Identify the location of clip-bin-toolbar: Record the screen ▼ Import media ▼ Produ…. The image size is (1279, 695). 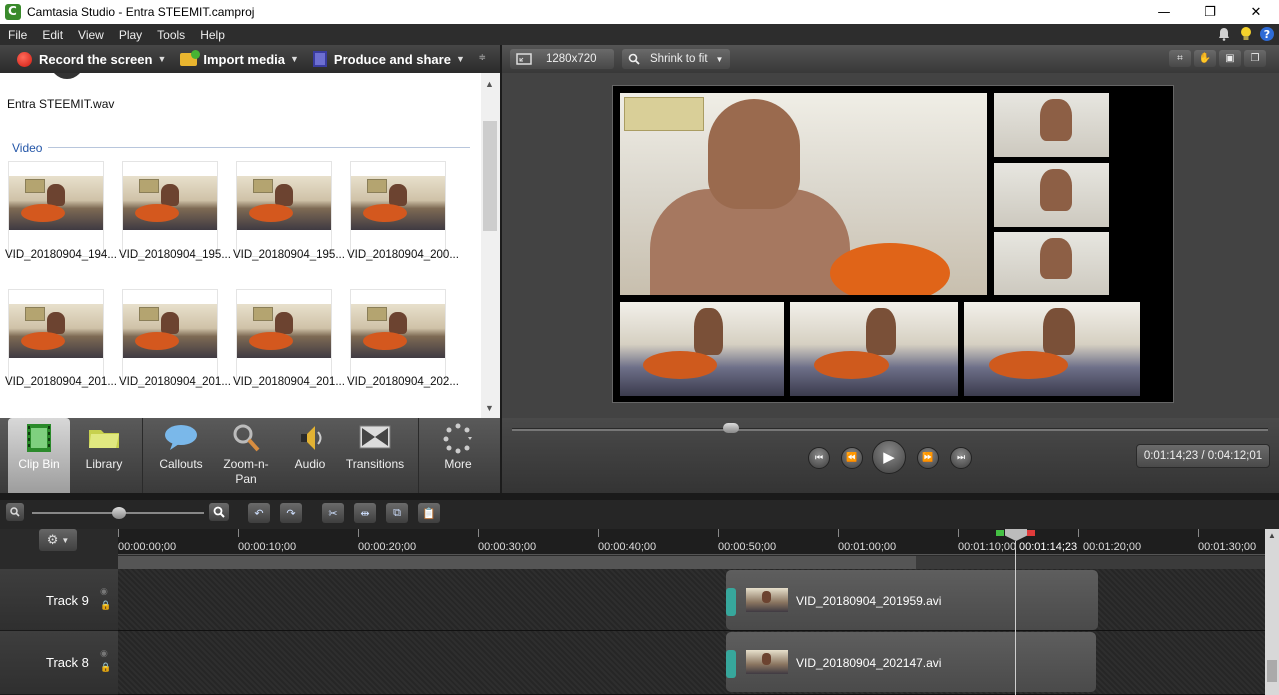
(250, 59).